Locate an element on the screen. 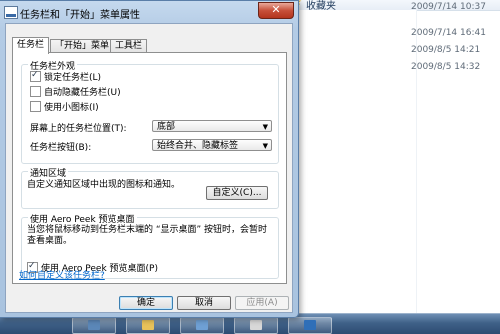 The width and height of the screenshot is (500, 334). lock-taskbar-label: 锁定任务栏(L) is located at coordinates (73, 78).